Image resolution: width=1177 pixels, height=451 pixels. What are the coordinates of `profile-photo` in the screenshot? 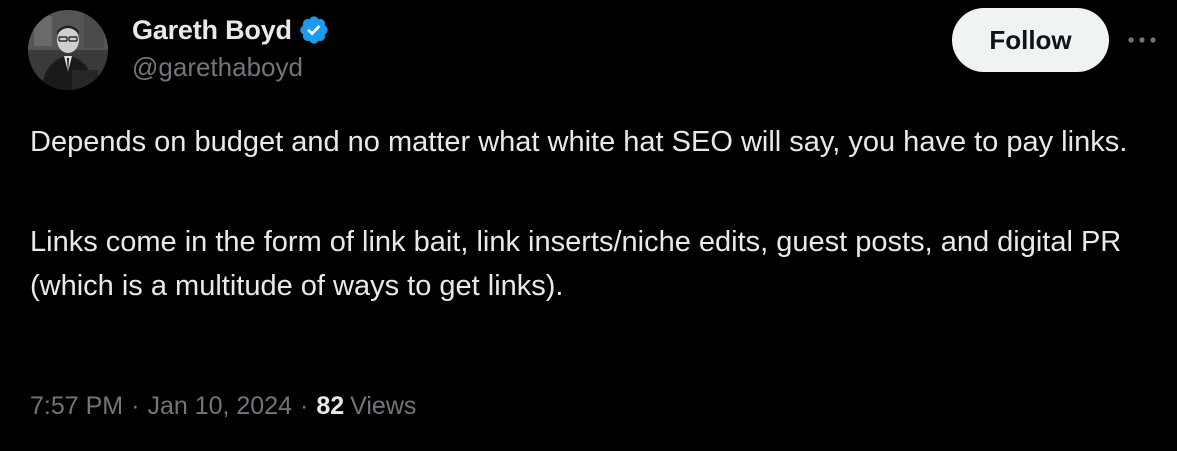 It's located at (68, 50).